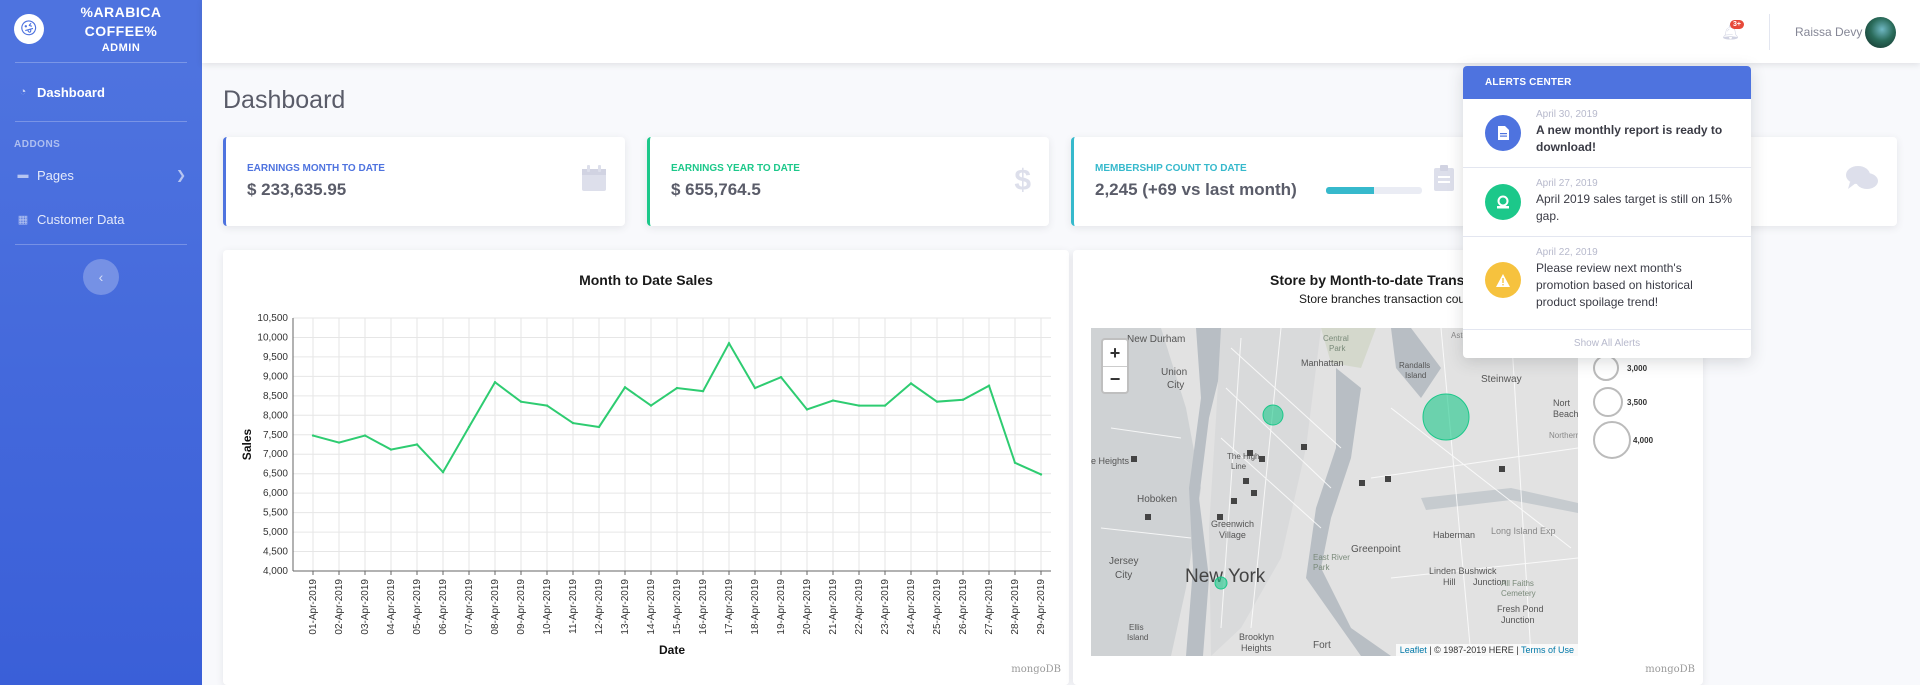 The height and width of the screenshot is (685, 1920). Describe the element at coordinates (275, 474) in the screenshot. I see `y-tick-label: 6,500` at that location.